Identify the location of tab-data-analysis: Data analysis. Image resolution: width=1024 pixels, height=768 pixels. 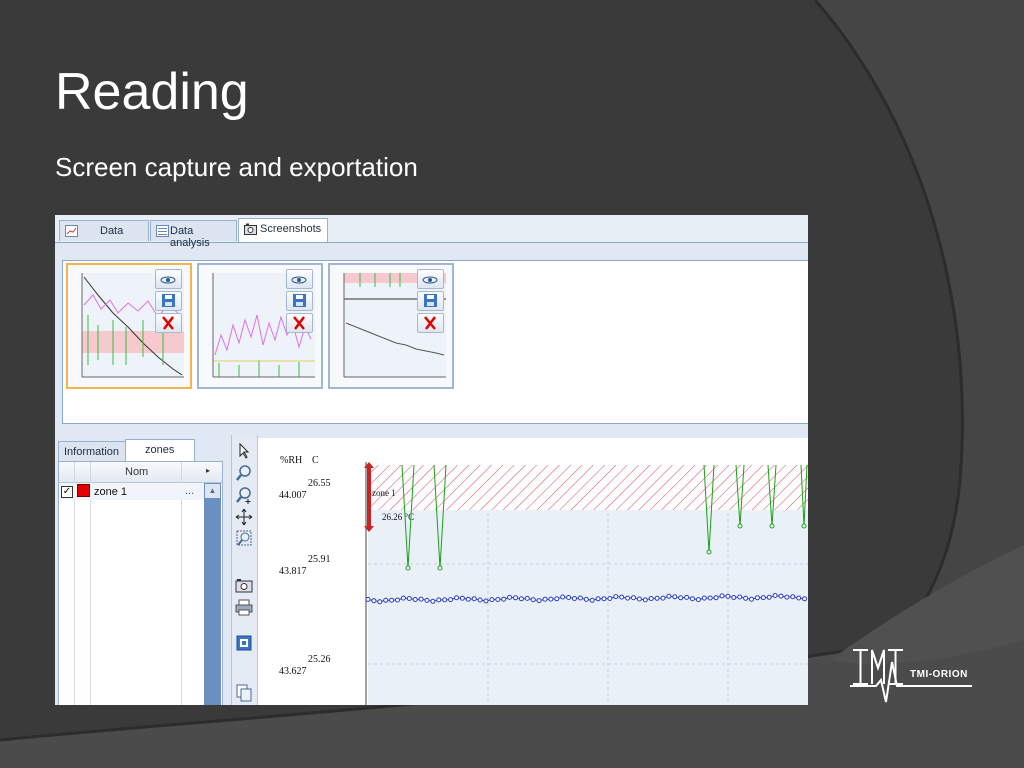
(193, 234).